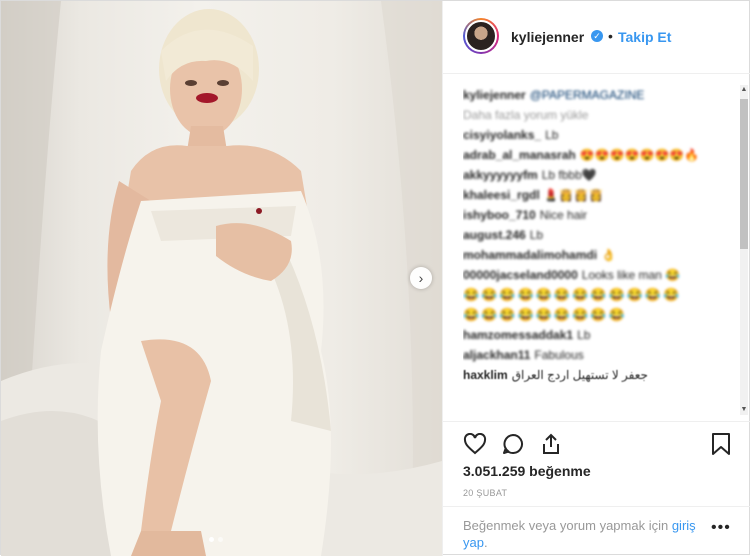  What do you see at coordinates (485, 375) in the screenshot?
I see `comment-username: haxklim` at bounding box center [485, 375].